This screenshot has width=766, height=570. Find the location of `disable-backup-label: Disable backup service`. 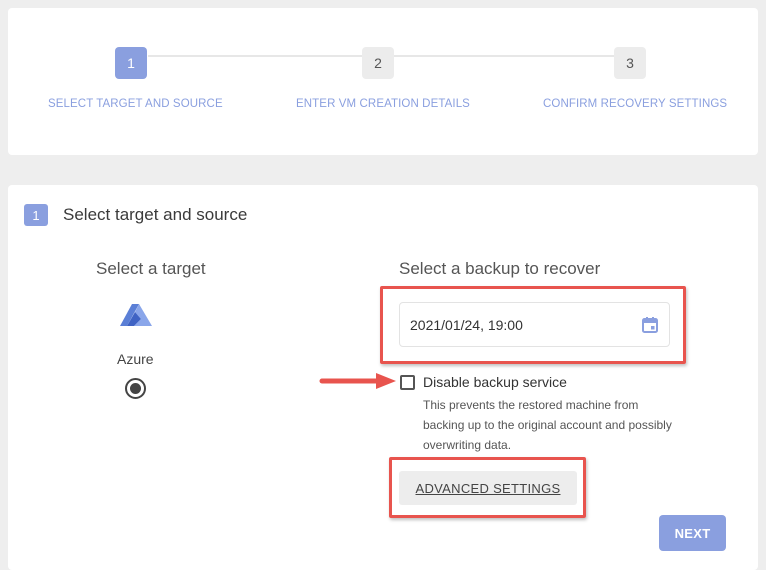

disable-backup-label: Disable backup service is located at coordinates (495, 382).